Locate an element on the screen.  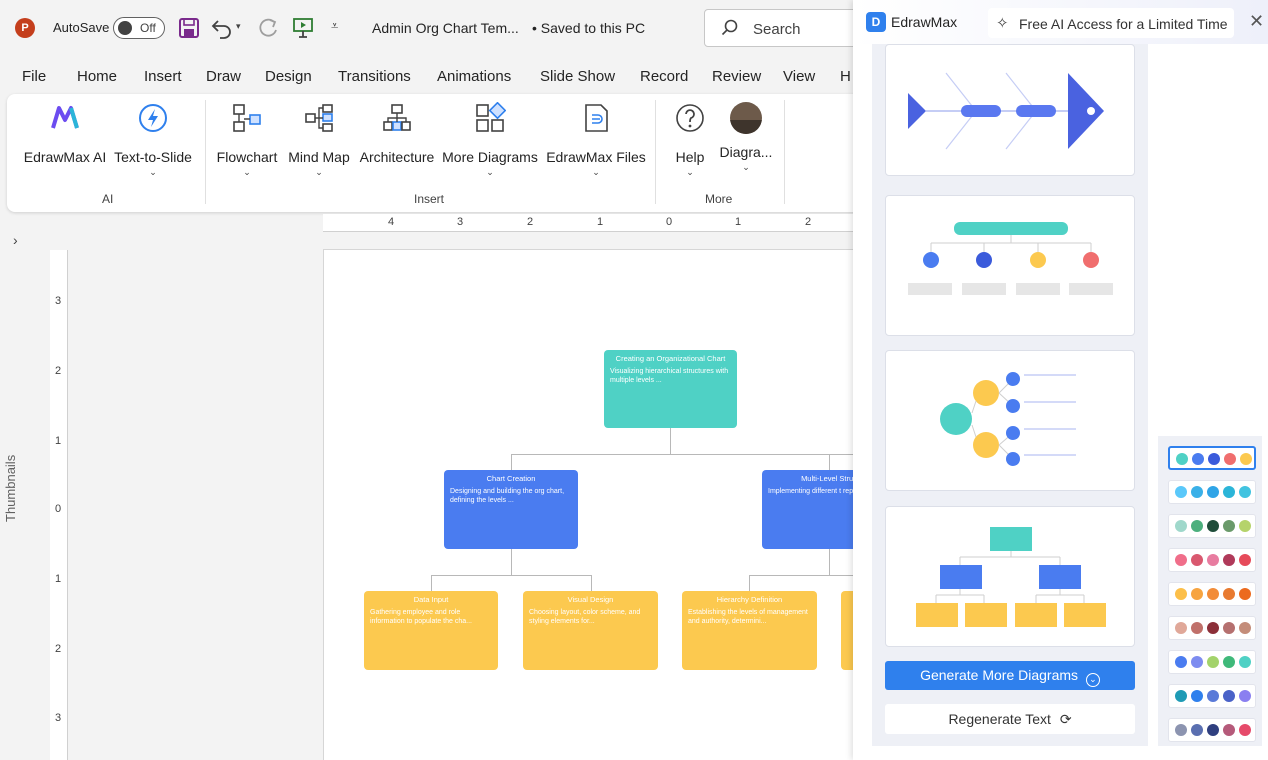
tab-review: Review is located at coordinates (736, 76).